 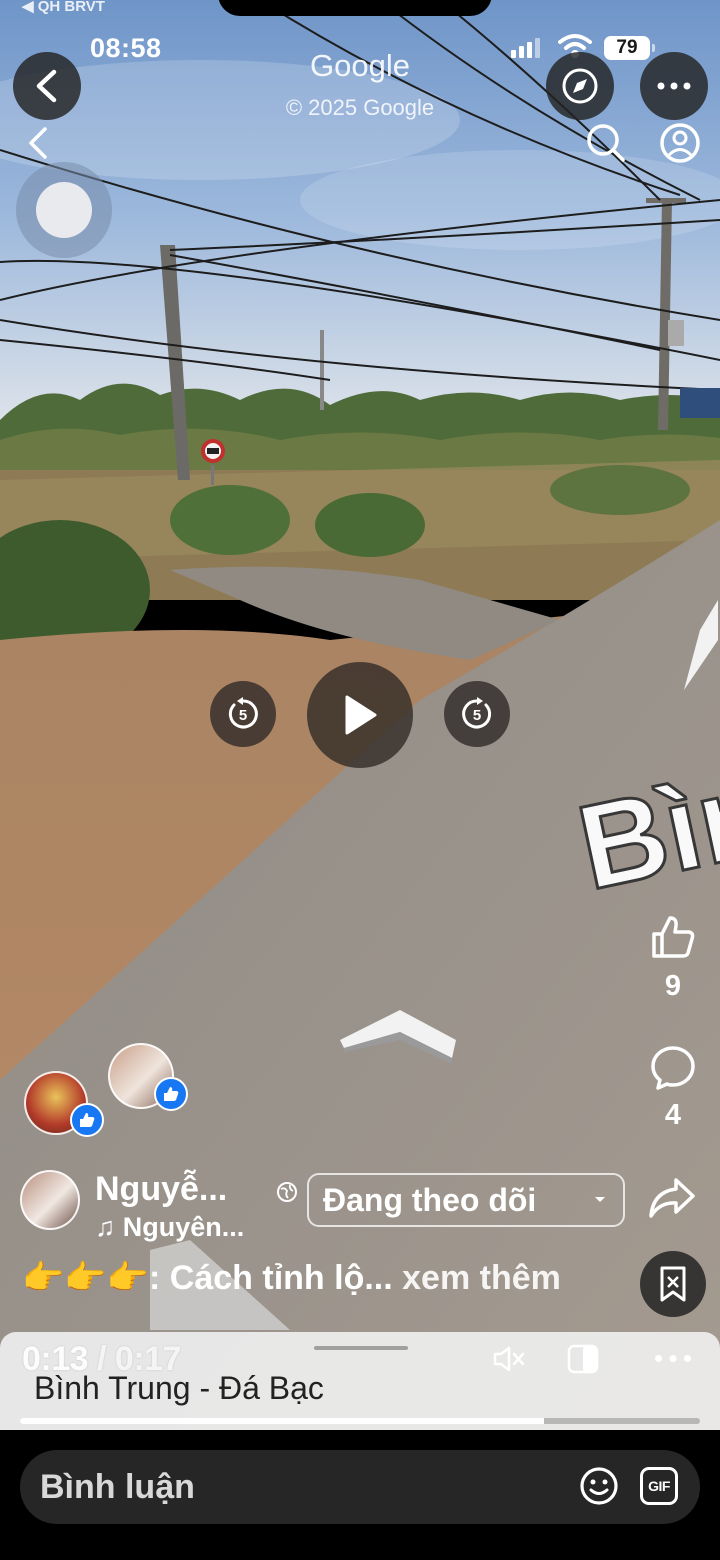 What do you see at coordinates (117, 1487) in the screenshot?
I see `comment-placeholder: Bình luận` at bounding box center [117, 1487].